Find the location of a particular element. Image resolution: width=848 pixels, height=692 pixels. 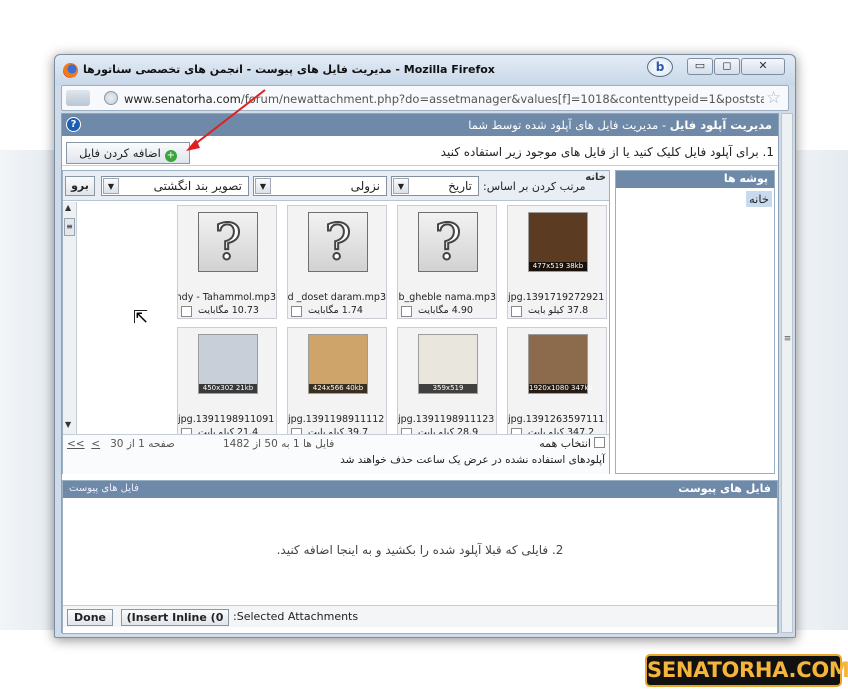

select-all-checkbox is located at coordinates (599, 442).